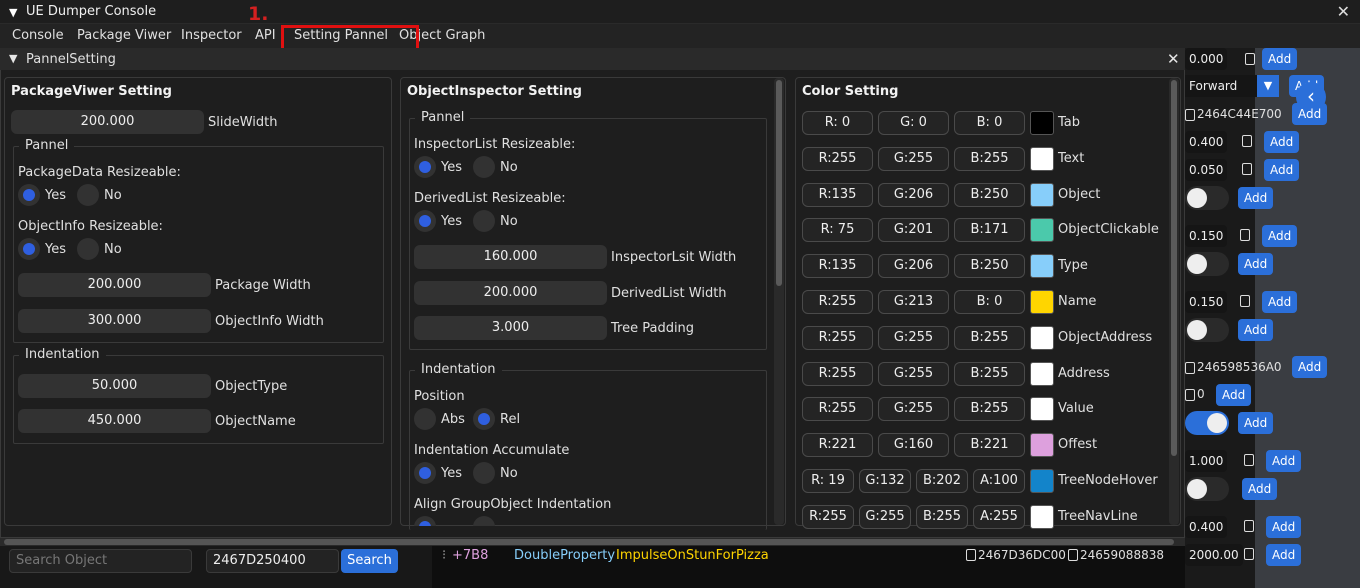  I want to click on color-g-field: G:132, so click(885, 481).